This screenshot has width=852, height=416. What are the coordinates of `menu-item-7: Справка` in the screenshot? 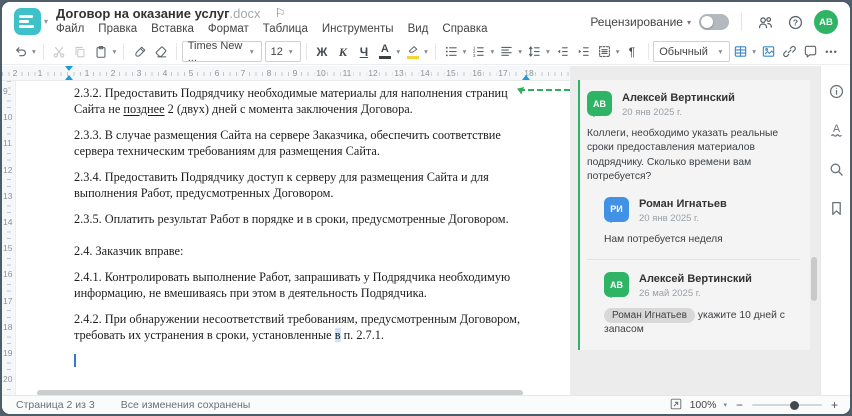 It's located at (464, 29).